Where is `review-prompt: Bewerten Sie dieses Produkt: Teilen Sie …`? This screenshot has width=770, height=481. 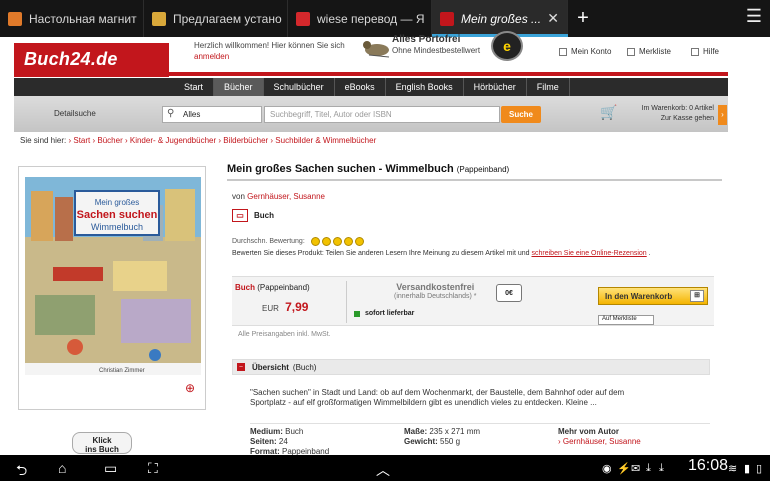
review-prompt: Bewerten Sie dieses Produkt: Teilen Sie … is located at coordinates (441, 253).